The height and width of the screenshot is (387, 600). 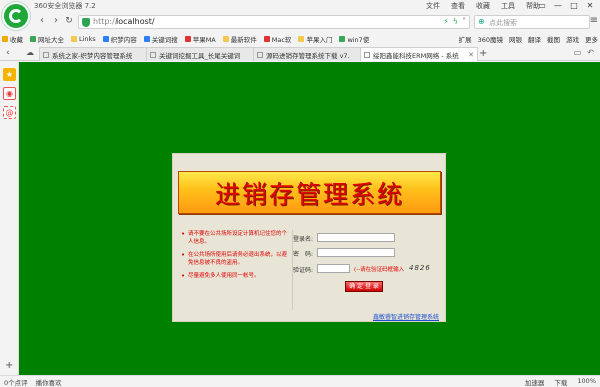 What do you see at coordinates (205, 54) in the screenshot?
I see `tab-2: 关键词挖掘工具_长尾关键词` at bounding box center [205, 54].